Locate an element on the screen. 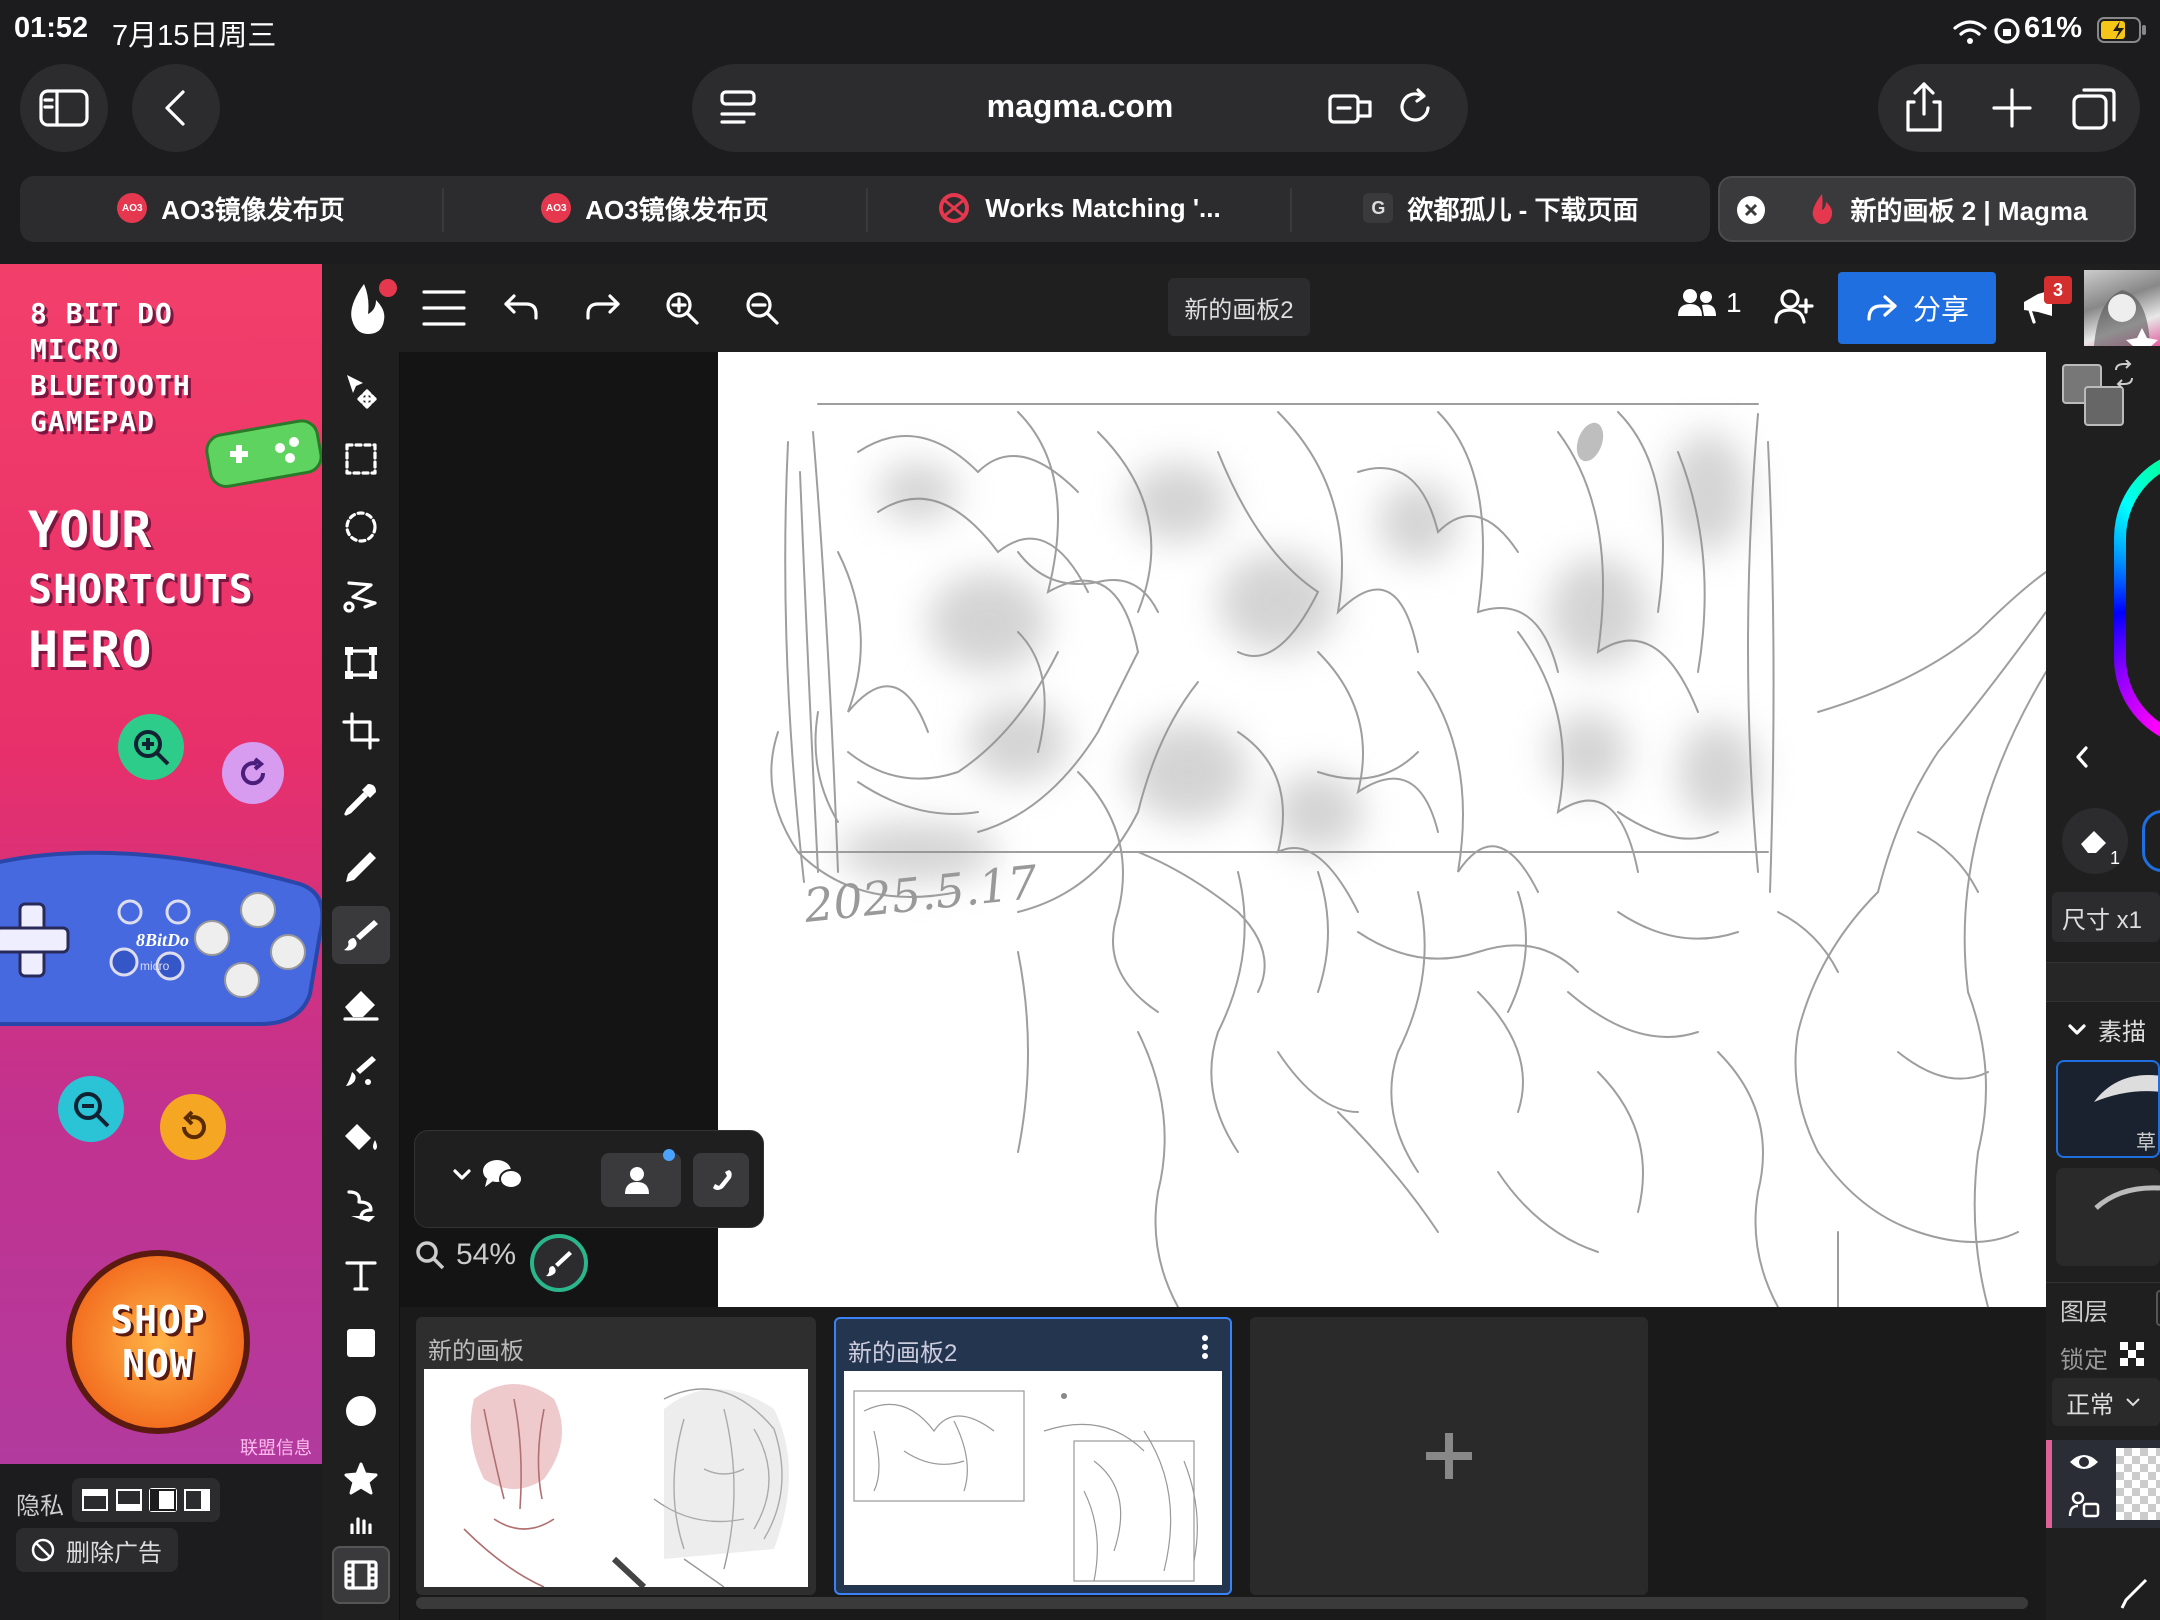 Image resolution: width=2160 pixels, height=1620 pixels. square-icon is located at coordinates (361, 1343).